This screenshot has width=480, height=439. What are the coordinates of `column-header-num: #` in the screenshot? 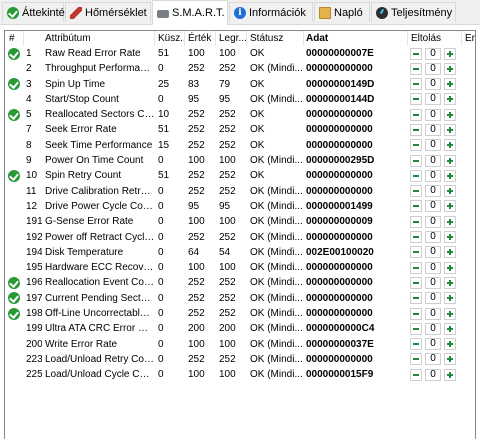 It's located at (14, 38).